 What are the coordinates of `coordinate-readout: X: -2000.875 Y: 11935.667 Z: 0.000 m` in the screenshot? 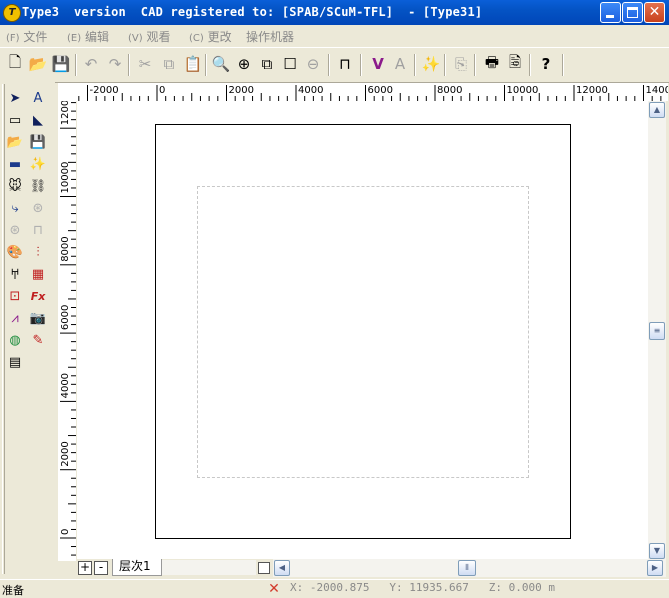 It's located at (422, 587).